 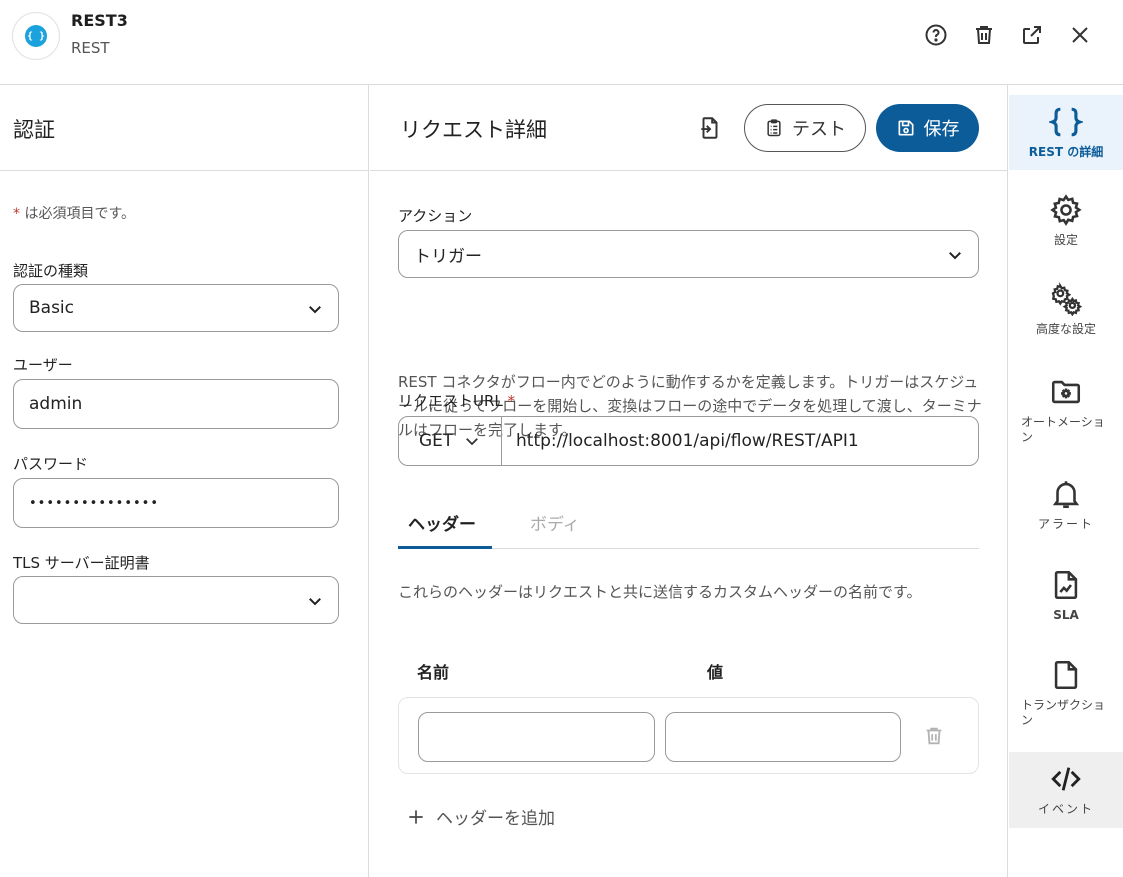 I want to click on rail-item-settings: 設定, so click(x=1066, y=220).